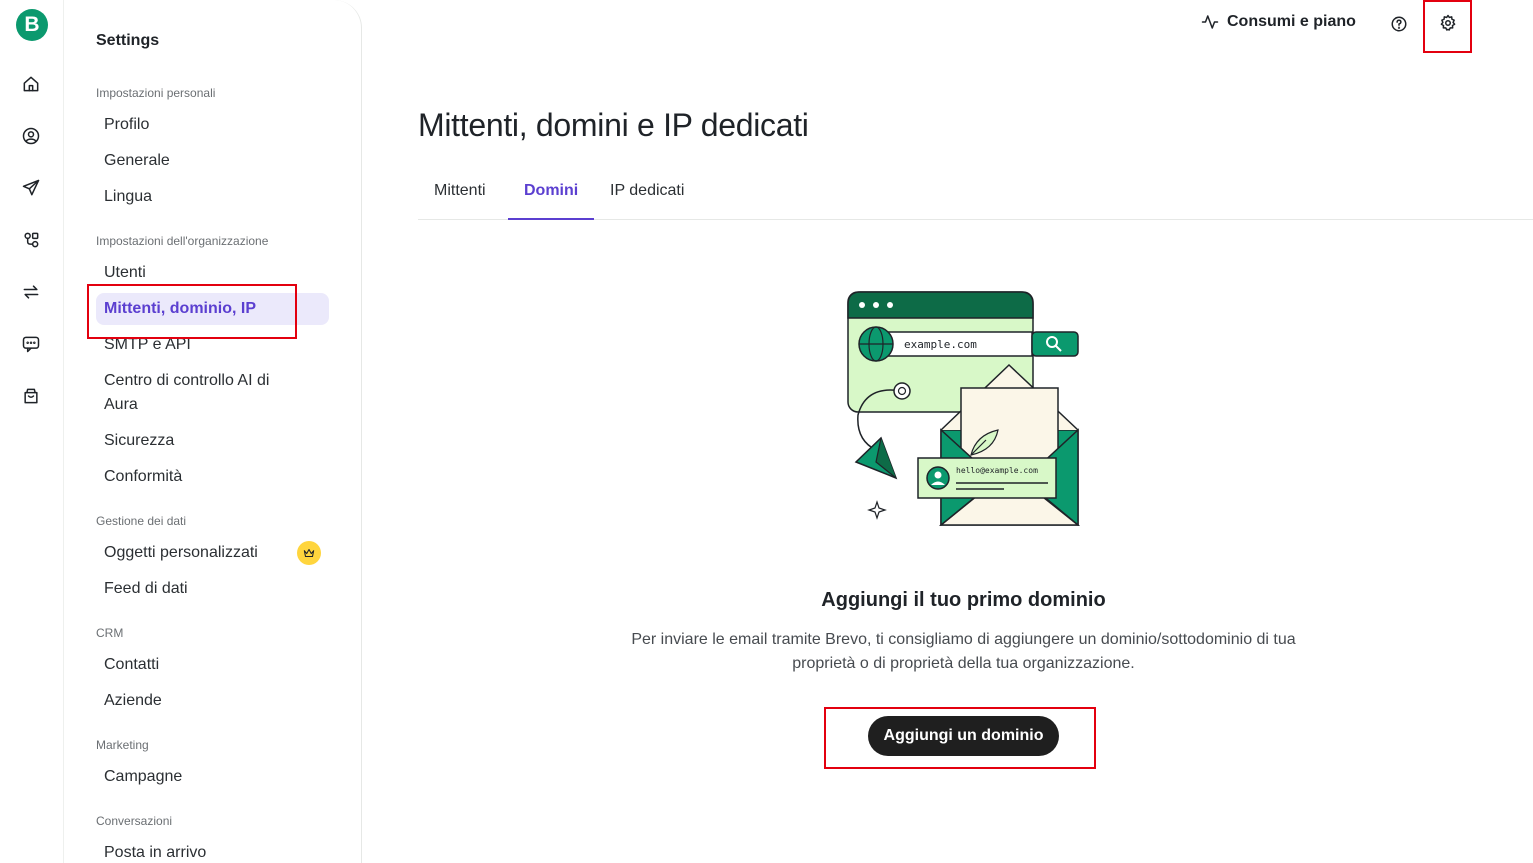  I want to click on sidebar-item-aziende: Aziende, so click(212, 701).